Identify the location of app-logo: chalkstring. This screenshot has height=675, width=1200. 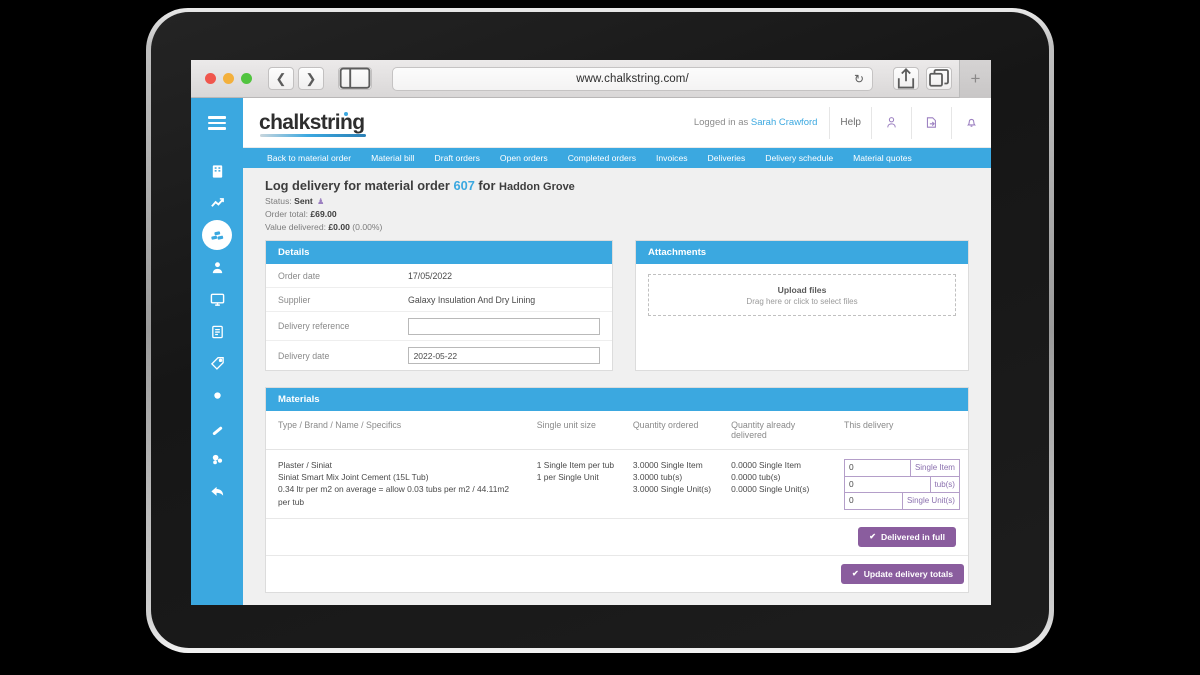
(312, 124).